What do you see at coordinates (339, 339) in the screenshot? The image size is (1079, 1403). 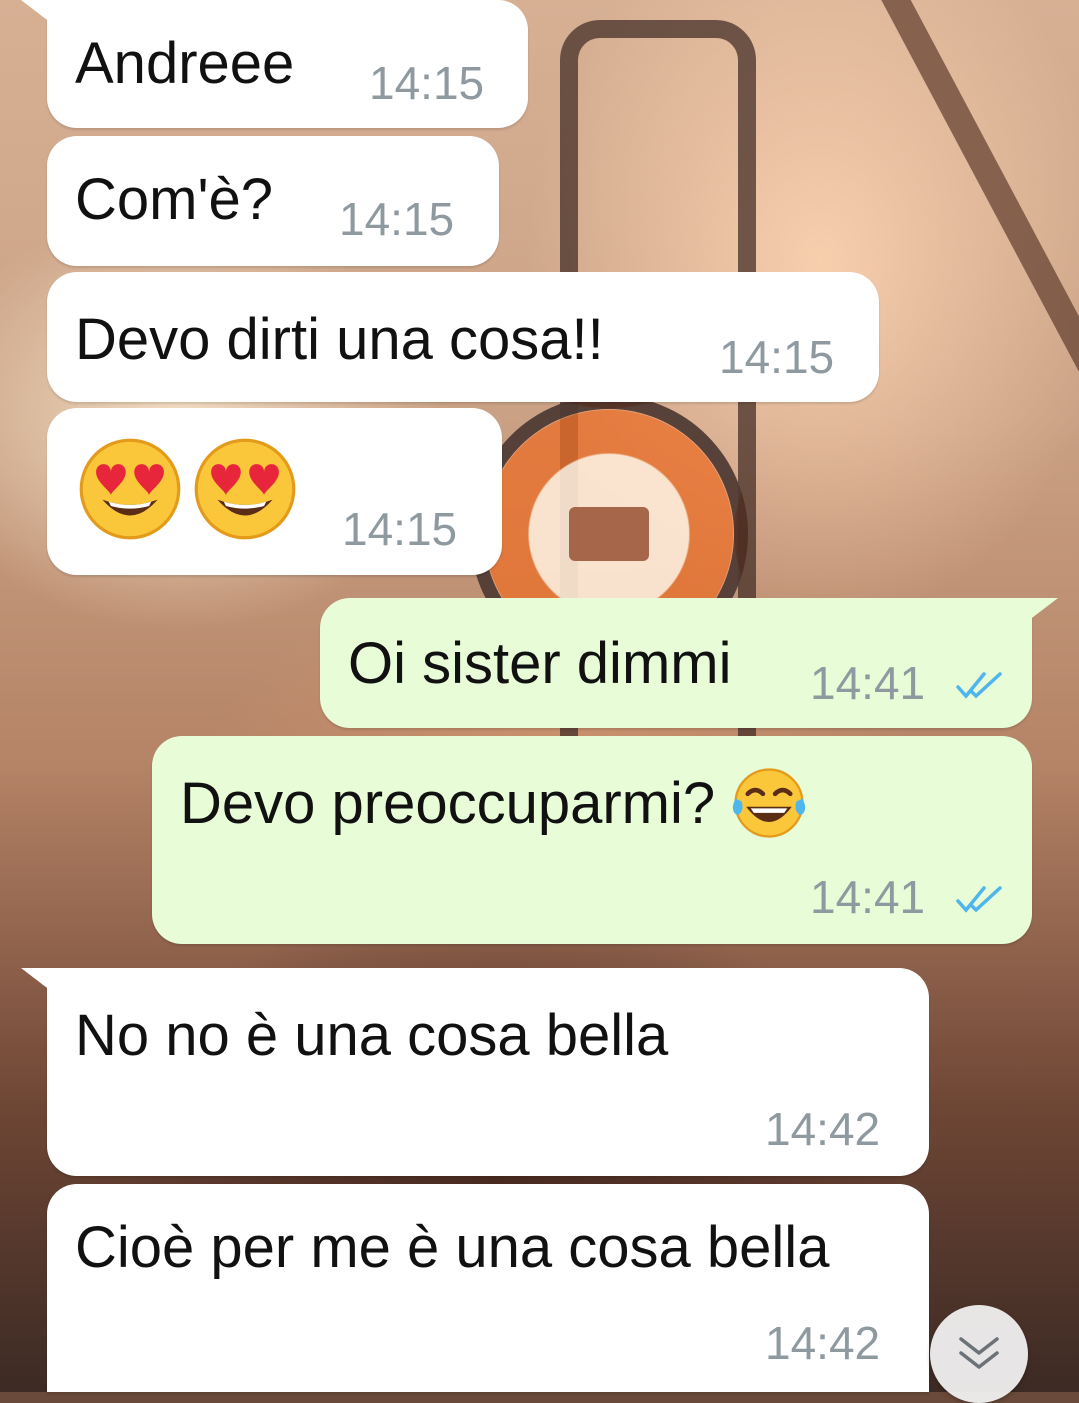 I see `message-text: Devo dirti una cosa!!` at bounding box center [339, 339].